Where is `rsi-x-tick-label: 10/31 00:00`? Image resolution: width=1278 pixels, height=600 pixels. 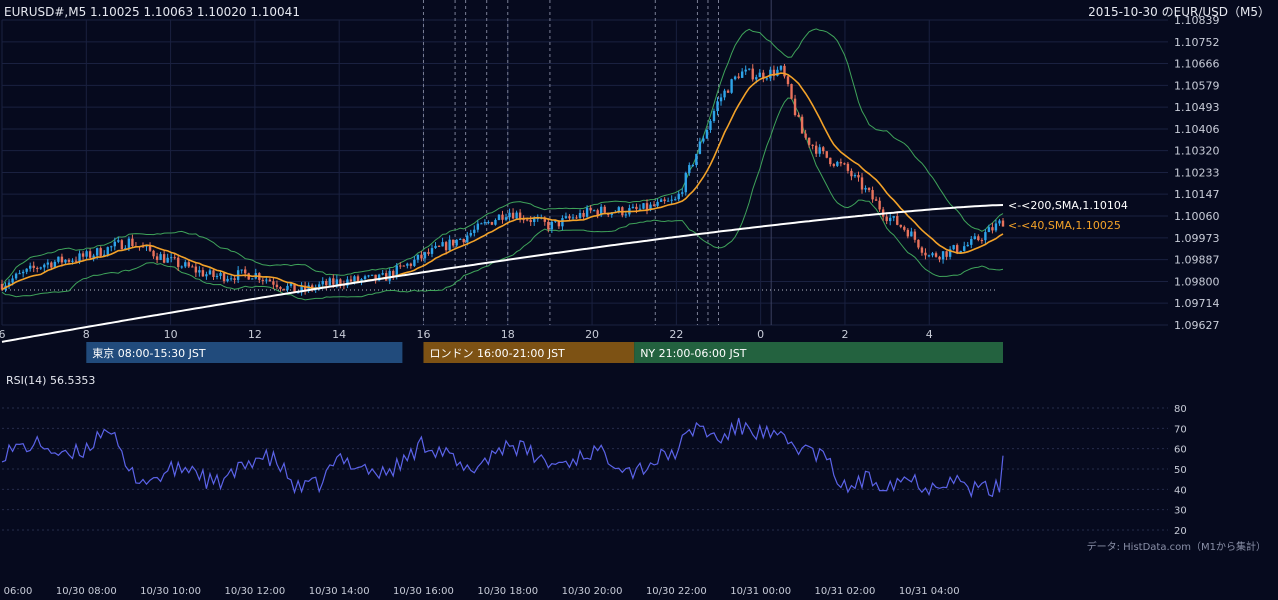
rsi-x-tick-label: 10/31 00:00 is located at coordinates (760, 591).